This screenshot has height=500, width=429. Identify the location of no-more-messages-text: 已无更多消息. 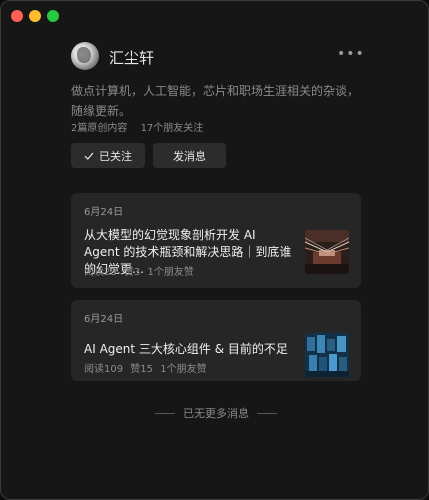
(216, 413).